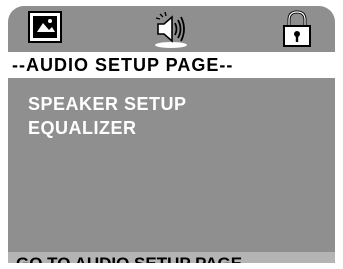 This screenshot has height=269, width=343. Describe the element at coordinates (45, 29) in the screenshot. I see `general-setup-icon` at that location.